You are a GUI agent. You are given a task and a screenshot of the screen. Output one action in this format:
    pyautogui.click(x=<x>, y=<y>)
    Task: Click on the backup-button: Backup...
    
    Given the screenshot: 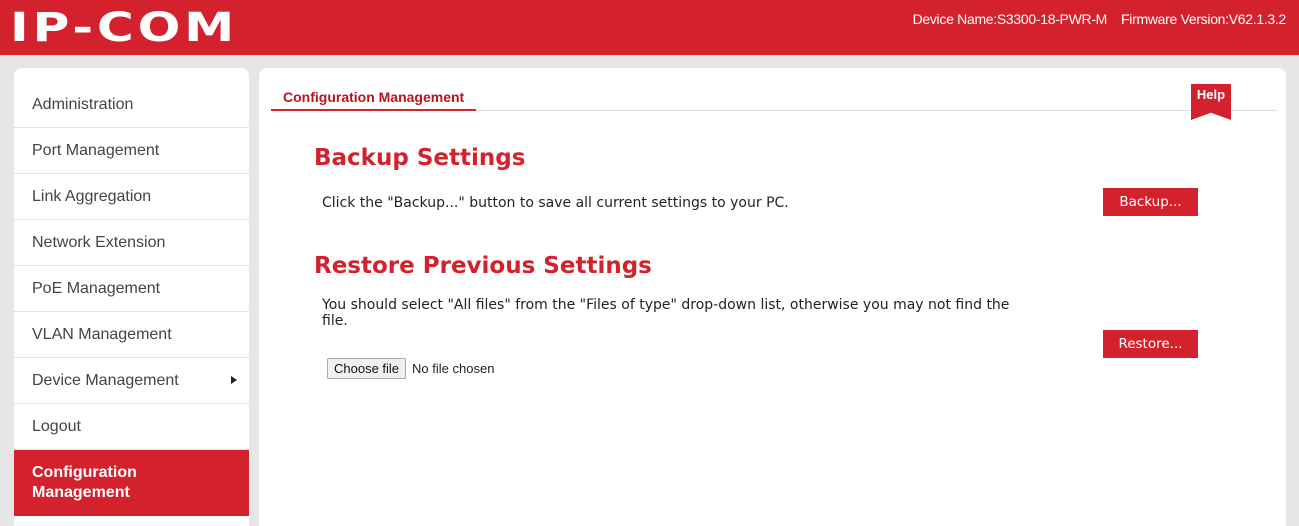 What is the action you would take?
    pyautogui.click(x=1150, y=202)
    